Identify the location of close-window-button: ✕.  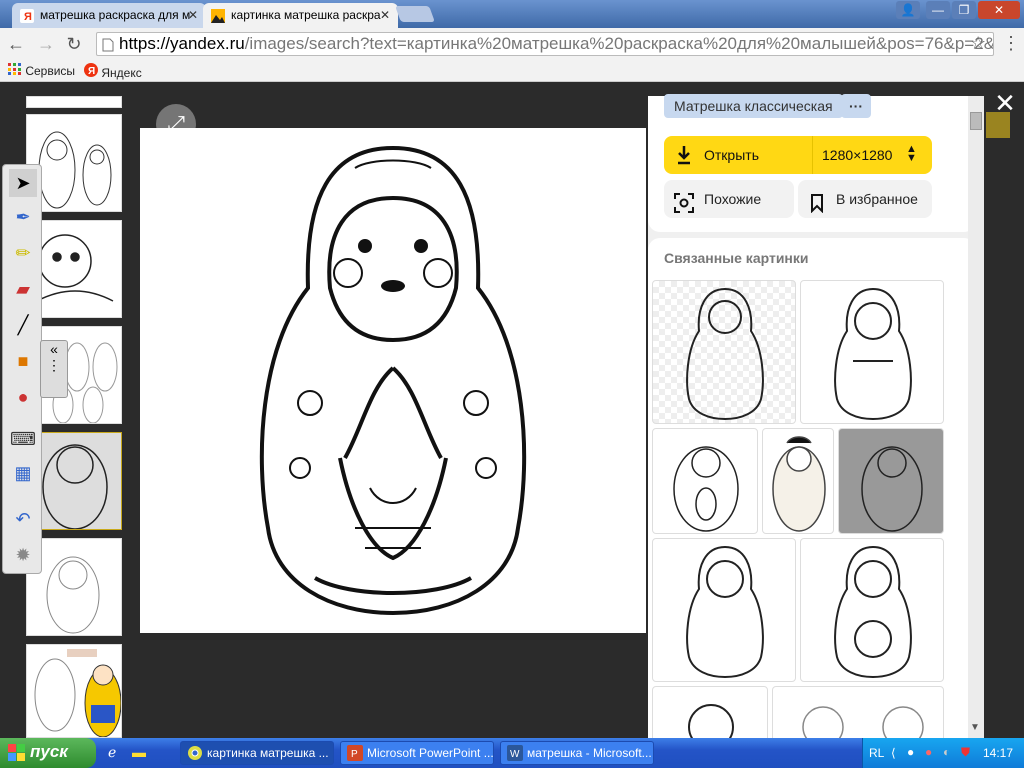
(999, 10).